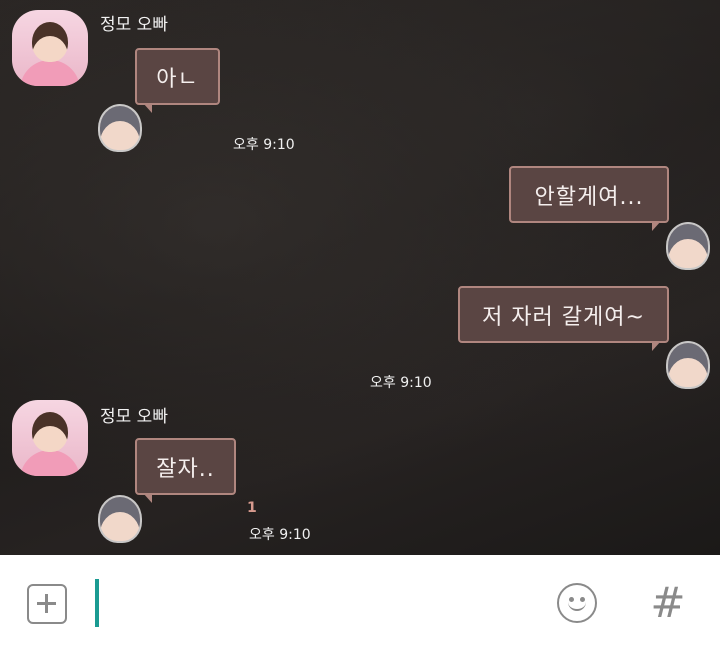 The image size is (720, 651). I want to click on message-text: 저 자러 갈게여~, so click(563, 317).